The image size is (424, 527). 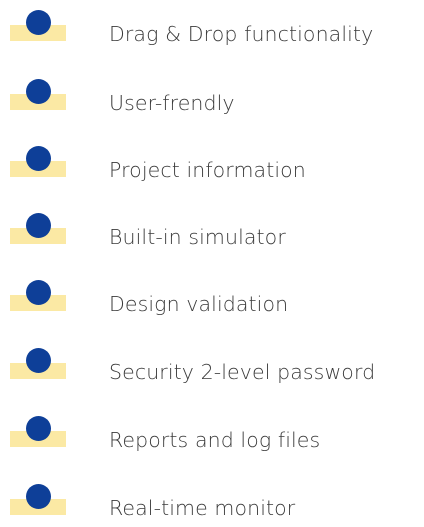 I want to click on feature-label: Reports and log files, so click(x=215, y=440).